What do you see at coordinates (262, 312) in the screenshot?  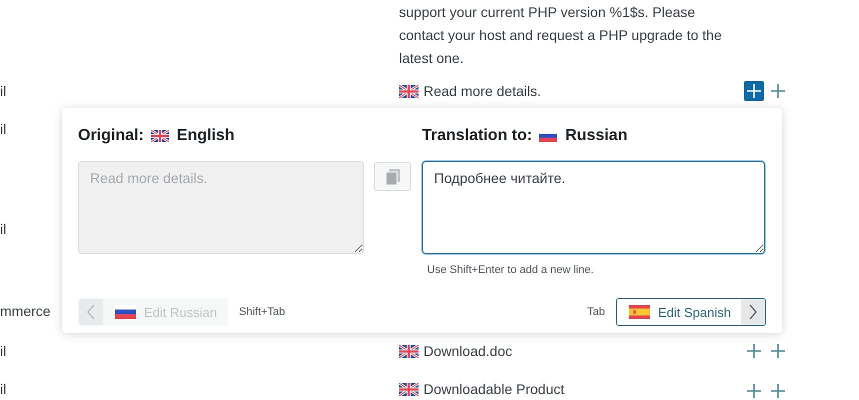 I see `shortcut-hint: Shift+Tab` at bounding box center [262, 312].